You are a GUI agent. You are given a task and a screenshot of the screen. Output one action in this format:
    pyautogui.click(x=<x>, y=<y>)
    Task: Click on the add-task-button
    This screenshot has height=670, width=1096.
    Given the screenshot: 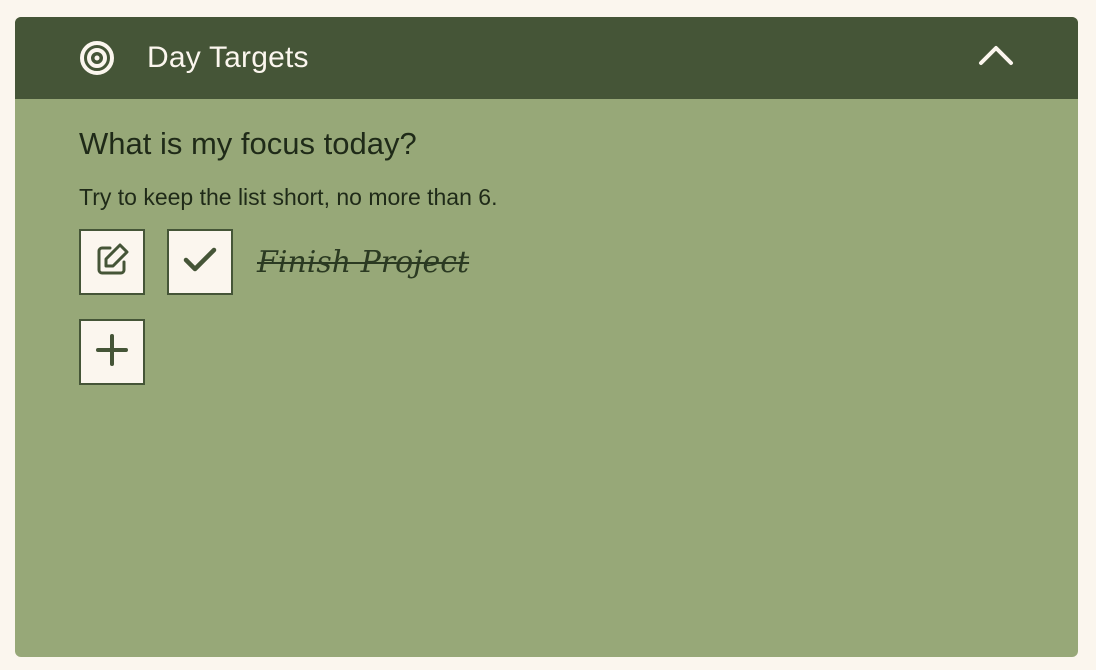 What is the action you would take?
    pyautogui.click(x=112, y=352)
    